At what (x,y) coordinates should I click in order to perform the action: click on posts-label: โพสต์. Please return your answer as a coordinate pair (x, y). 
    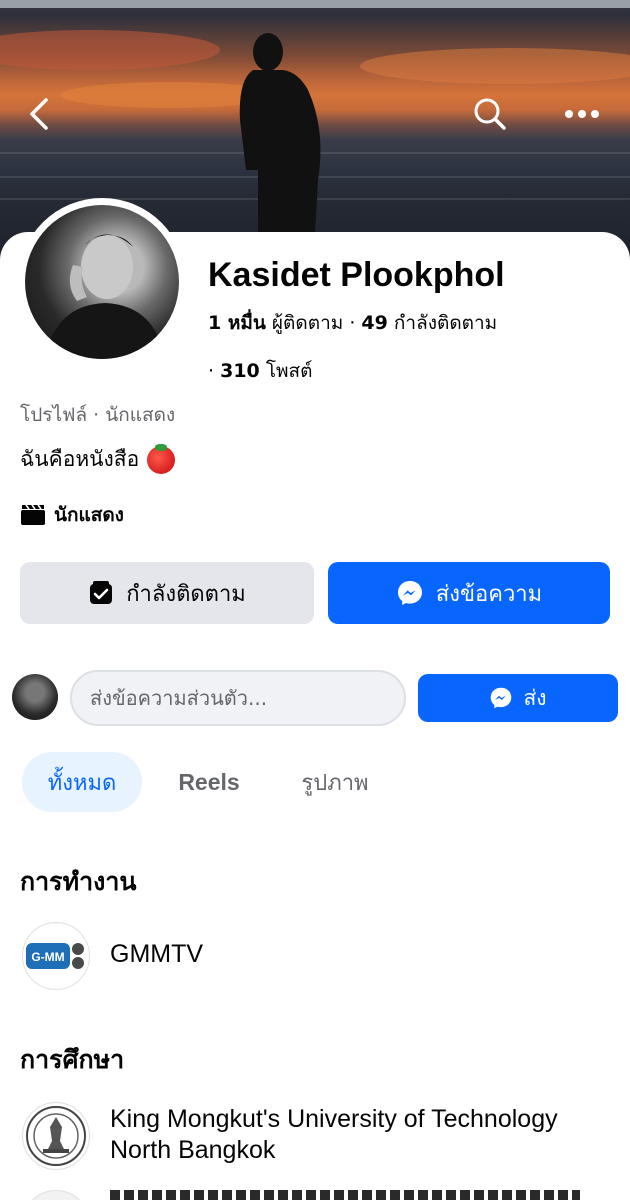
    Looking at the image, I should click on (289, 371).